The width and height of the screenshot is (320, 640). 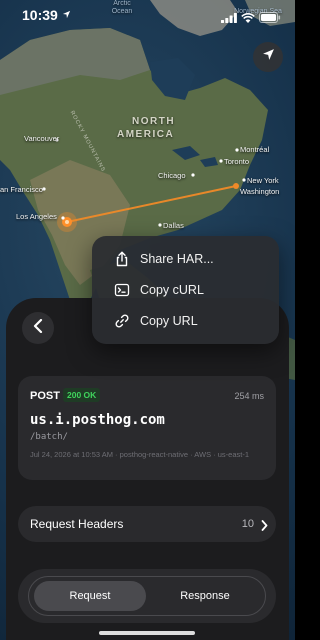 I want to click on city-label-chicago: Chicago, so click(x=172, y=175).